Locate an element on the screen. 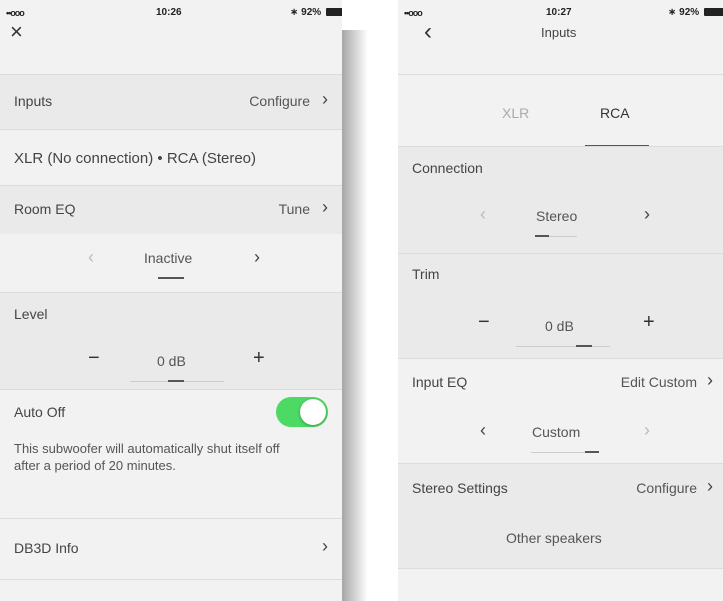 The width and height of the screenshot is (723, 601). room-eq-value: Inactive is located at coordinates (168, 258).